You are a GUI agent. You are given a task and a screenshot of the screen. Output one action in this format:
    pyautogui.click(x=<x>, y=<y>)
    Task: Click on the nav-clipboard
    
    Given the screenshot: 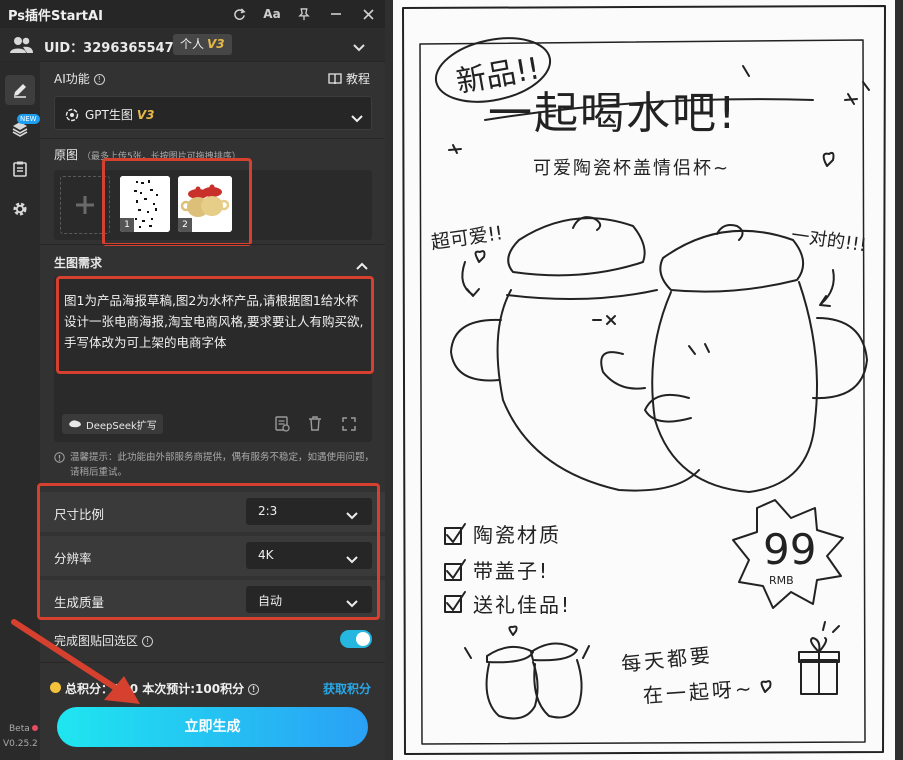 What is the action you would take?
    pyautogui.click(x=20, y=169)
    